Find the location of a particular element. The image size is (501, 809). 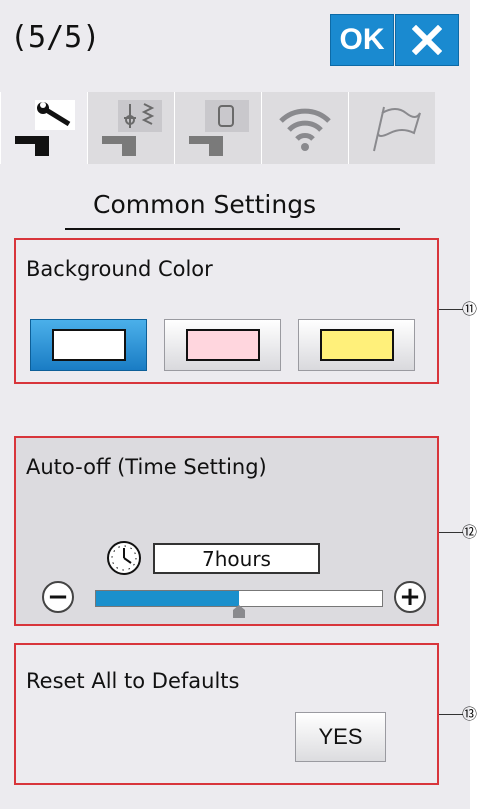

close-button is located at coordinates (427, 40).